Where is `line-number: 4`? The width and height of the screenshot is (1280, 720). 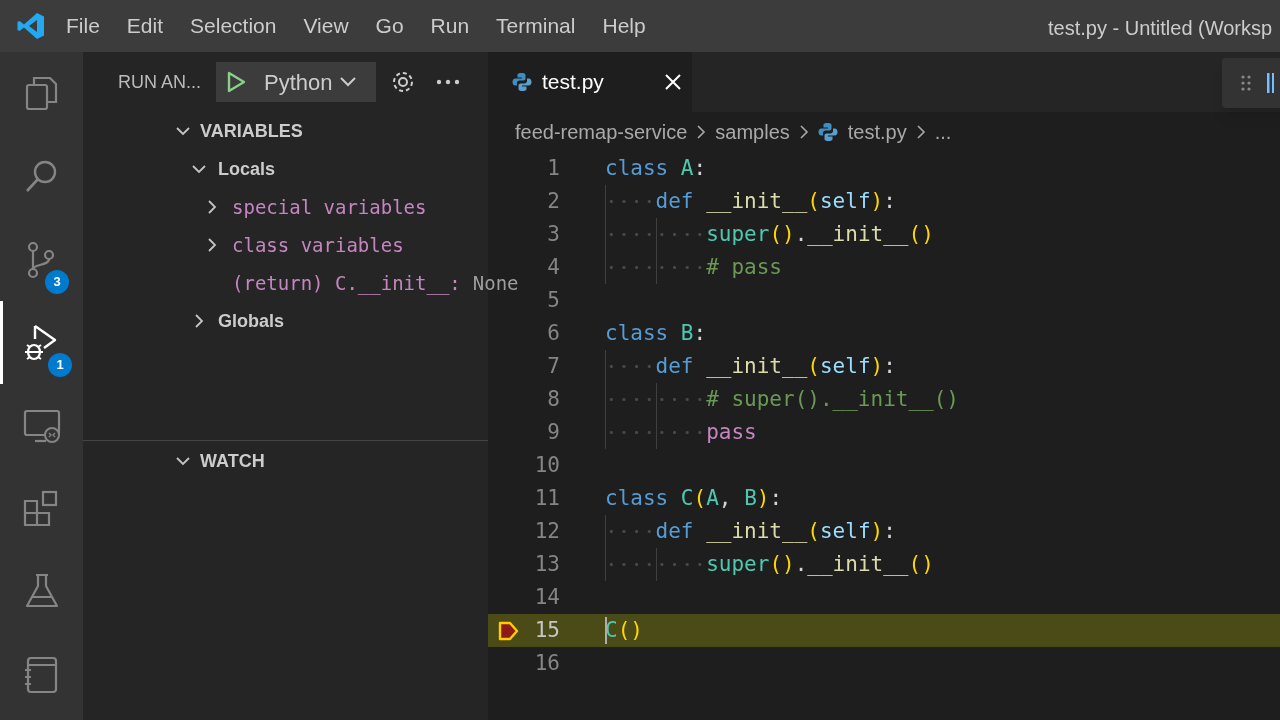 line-number: 4 is located at coordinates (553, 267).